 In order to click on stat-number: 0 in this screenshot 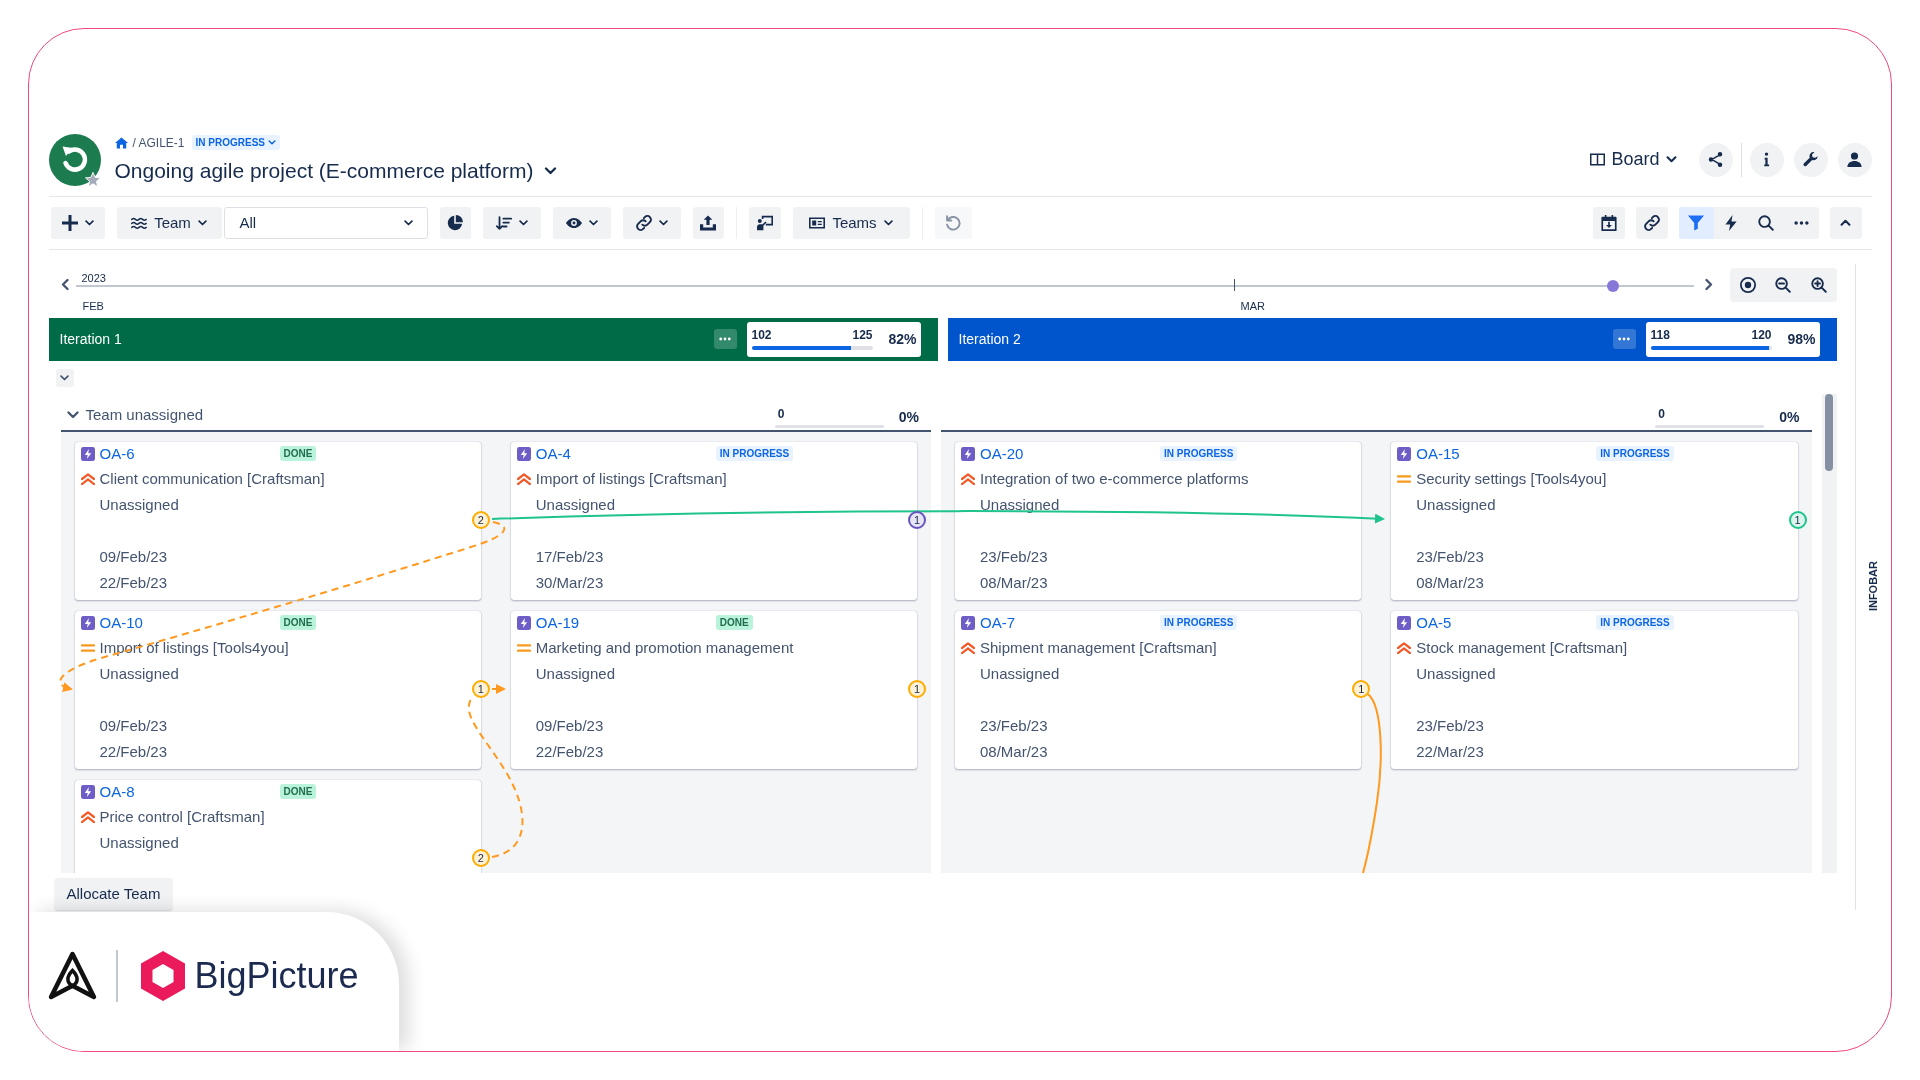, I will do `click(1661, 413)`.